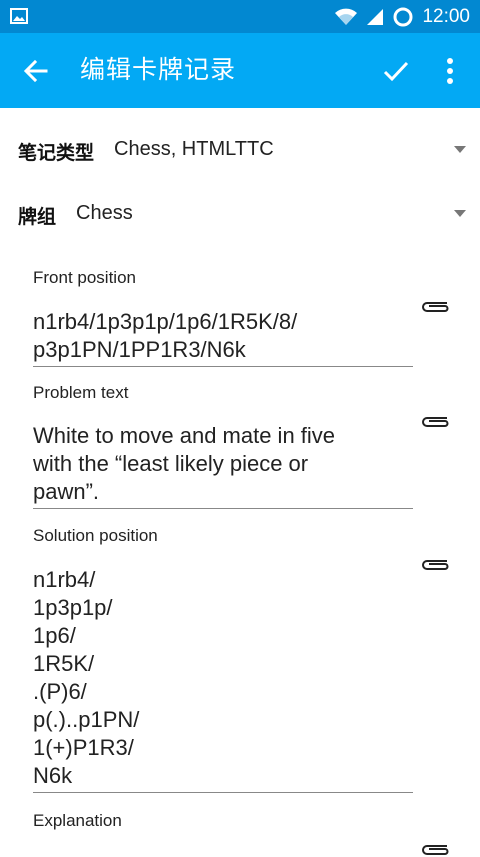  What do you see at coordinates (56, 153) in the screenshot?
I see `note-type-label: 笔记类型` at bounding box center [56, 153].